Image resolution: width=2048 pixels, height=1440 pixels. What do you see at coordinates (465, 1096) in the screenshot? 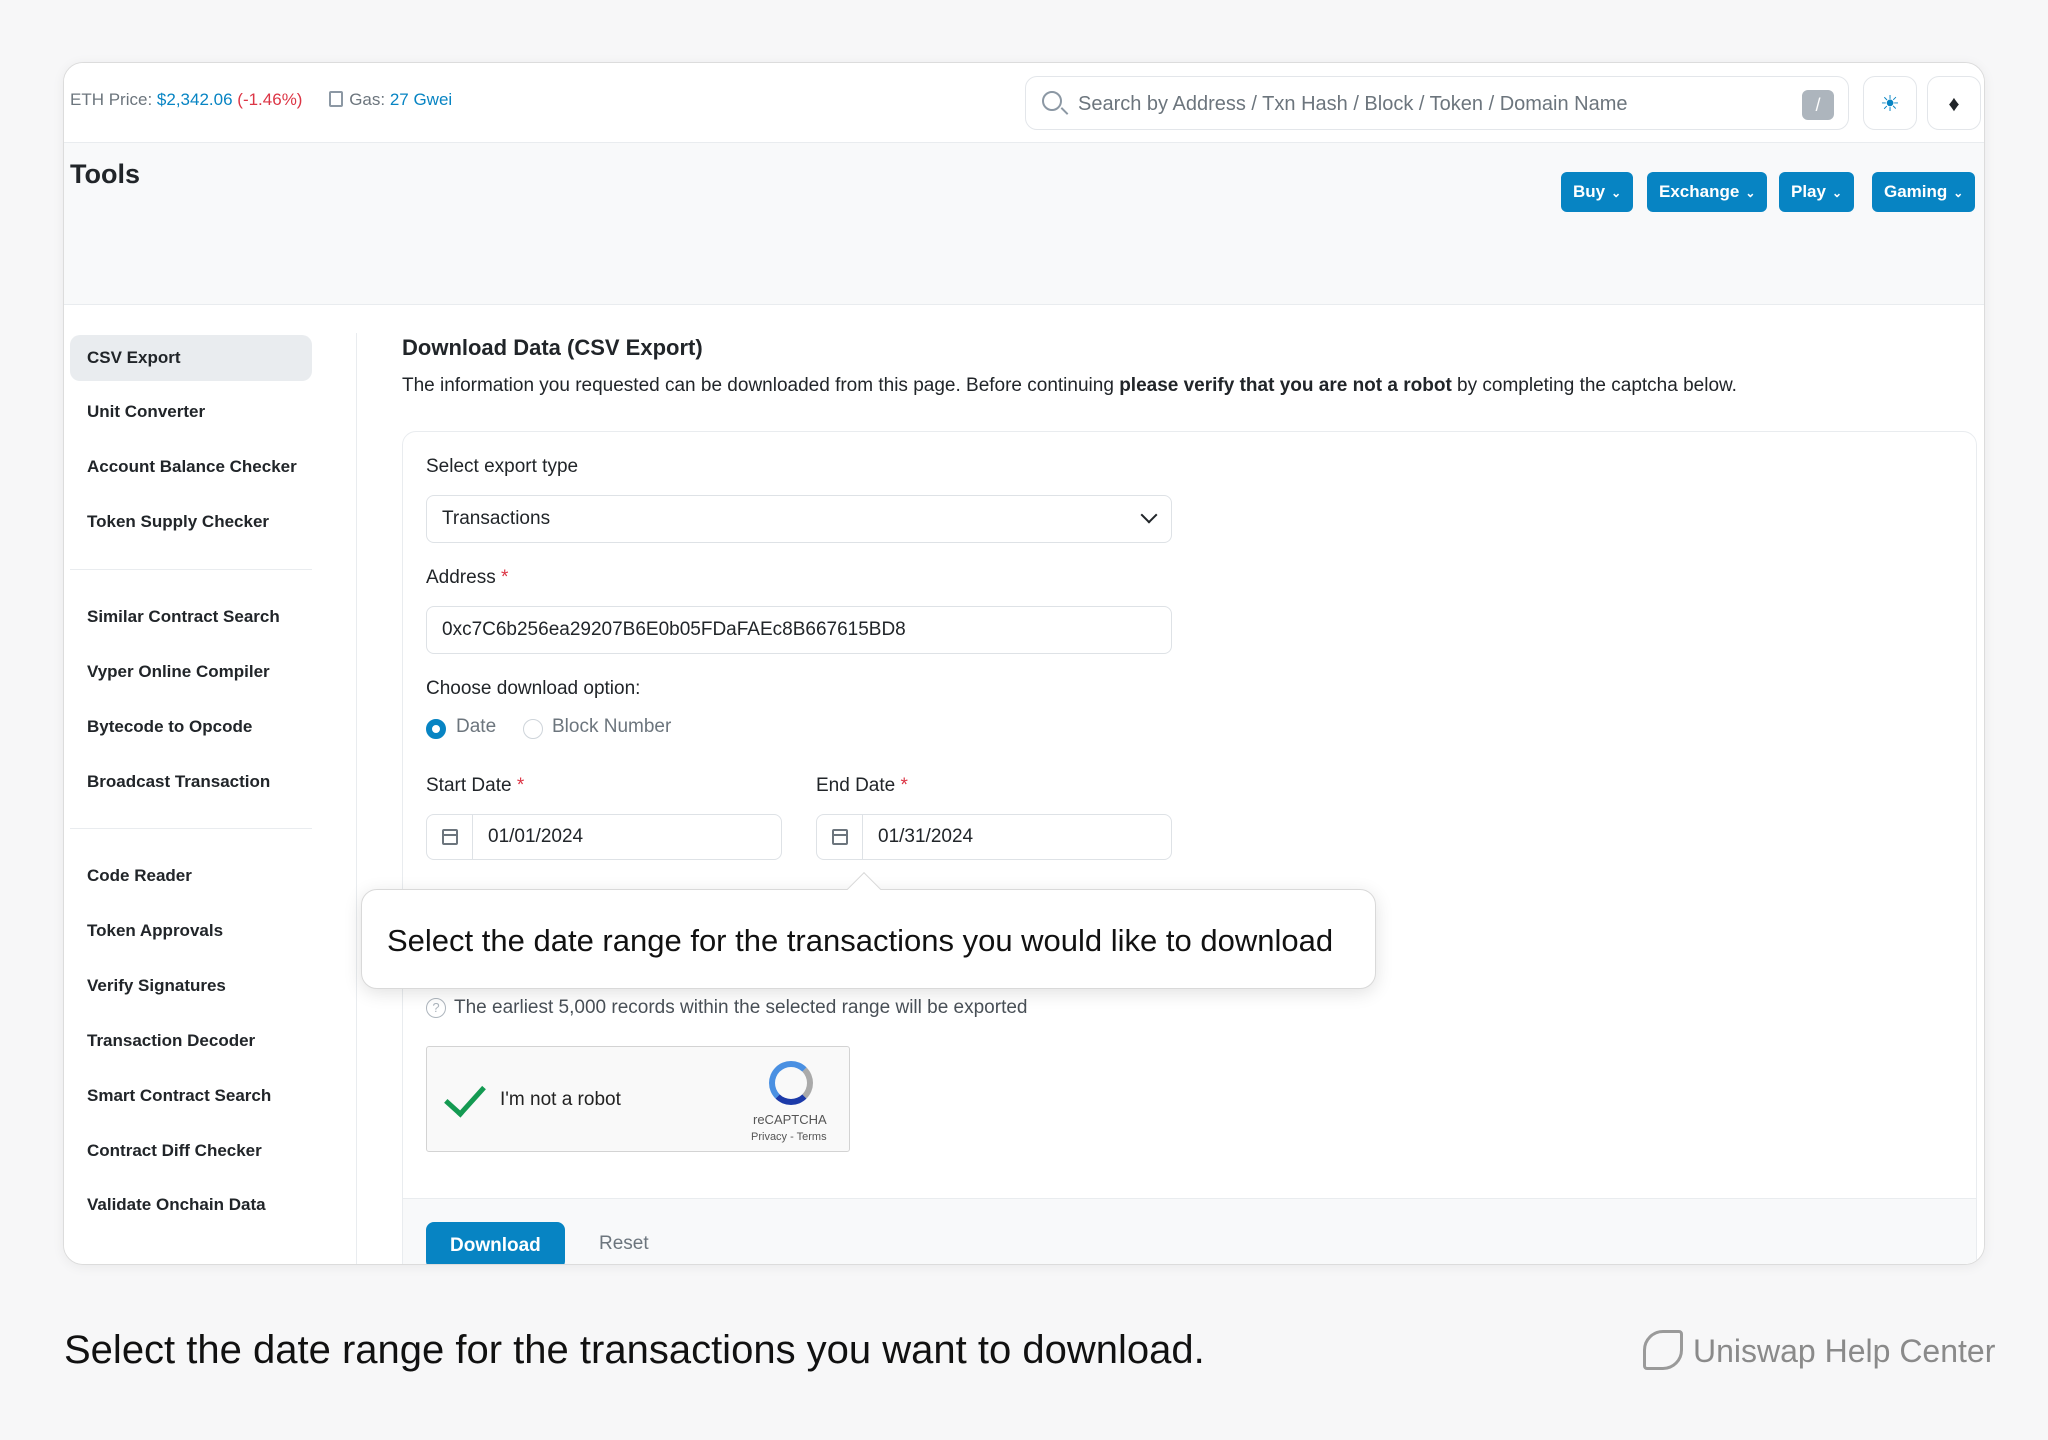
I see `checkmark-icon` at bounding box center [465, 1096].